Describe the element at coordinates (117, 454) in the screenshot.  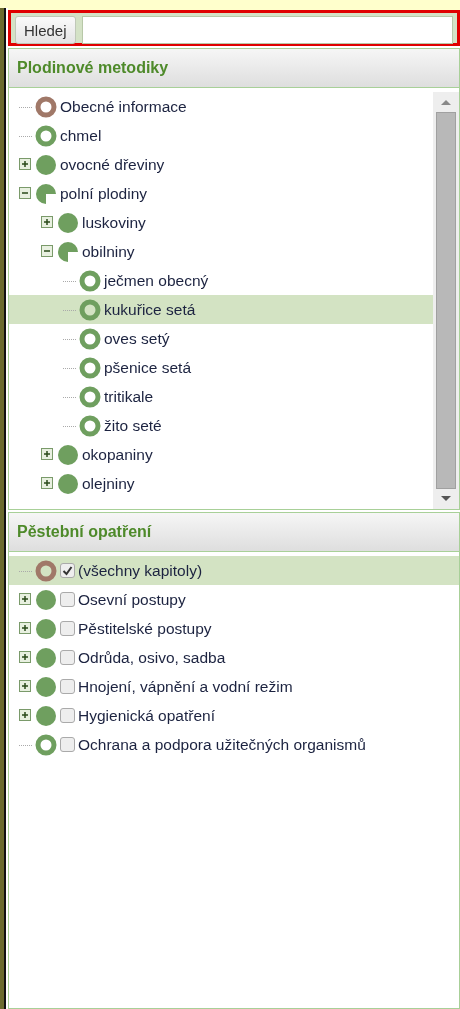
I see `tree-label: okopaniny` at that location.